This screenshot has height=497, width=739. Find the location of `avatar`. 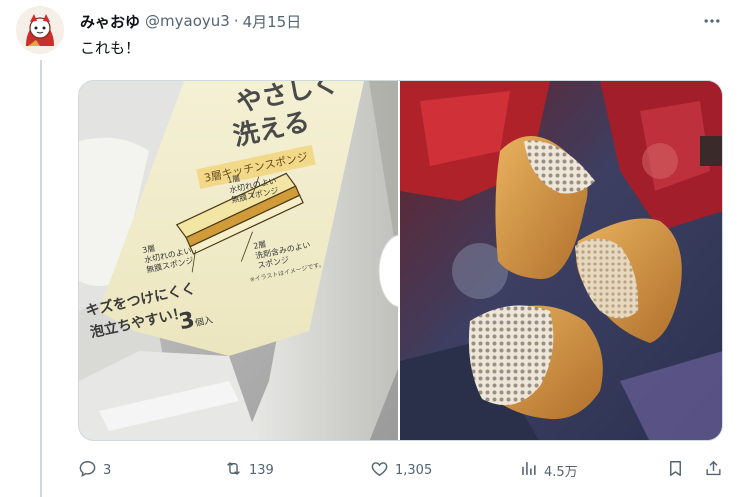

avatar is located at coordinates (40, 30).